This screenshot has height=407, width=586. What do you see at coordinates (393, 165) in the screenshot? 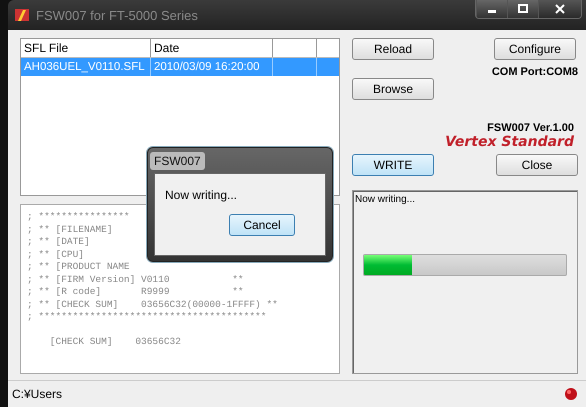
I see `write-button: WRITE` at bounding box center [393, 165].